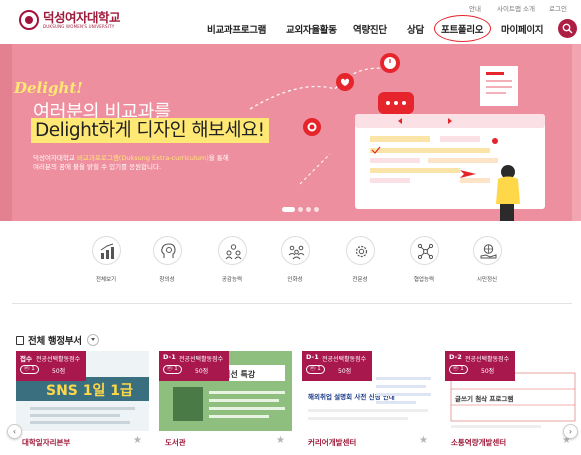 The image size is (581, 455). What do you see at coordinates (295, 280) in the screenshot?
I see `category-label: 인화성` at bounding box center [295, 280].